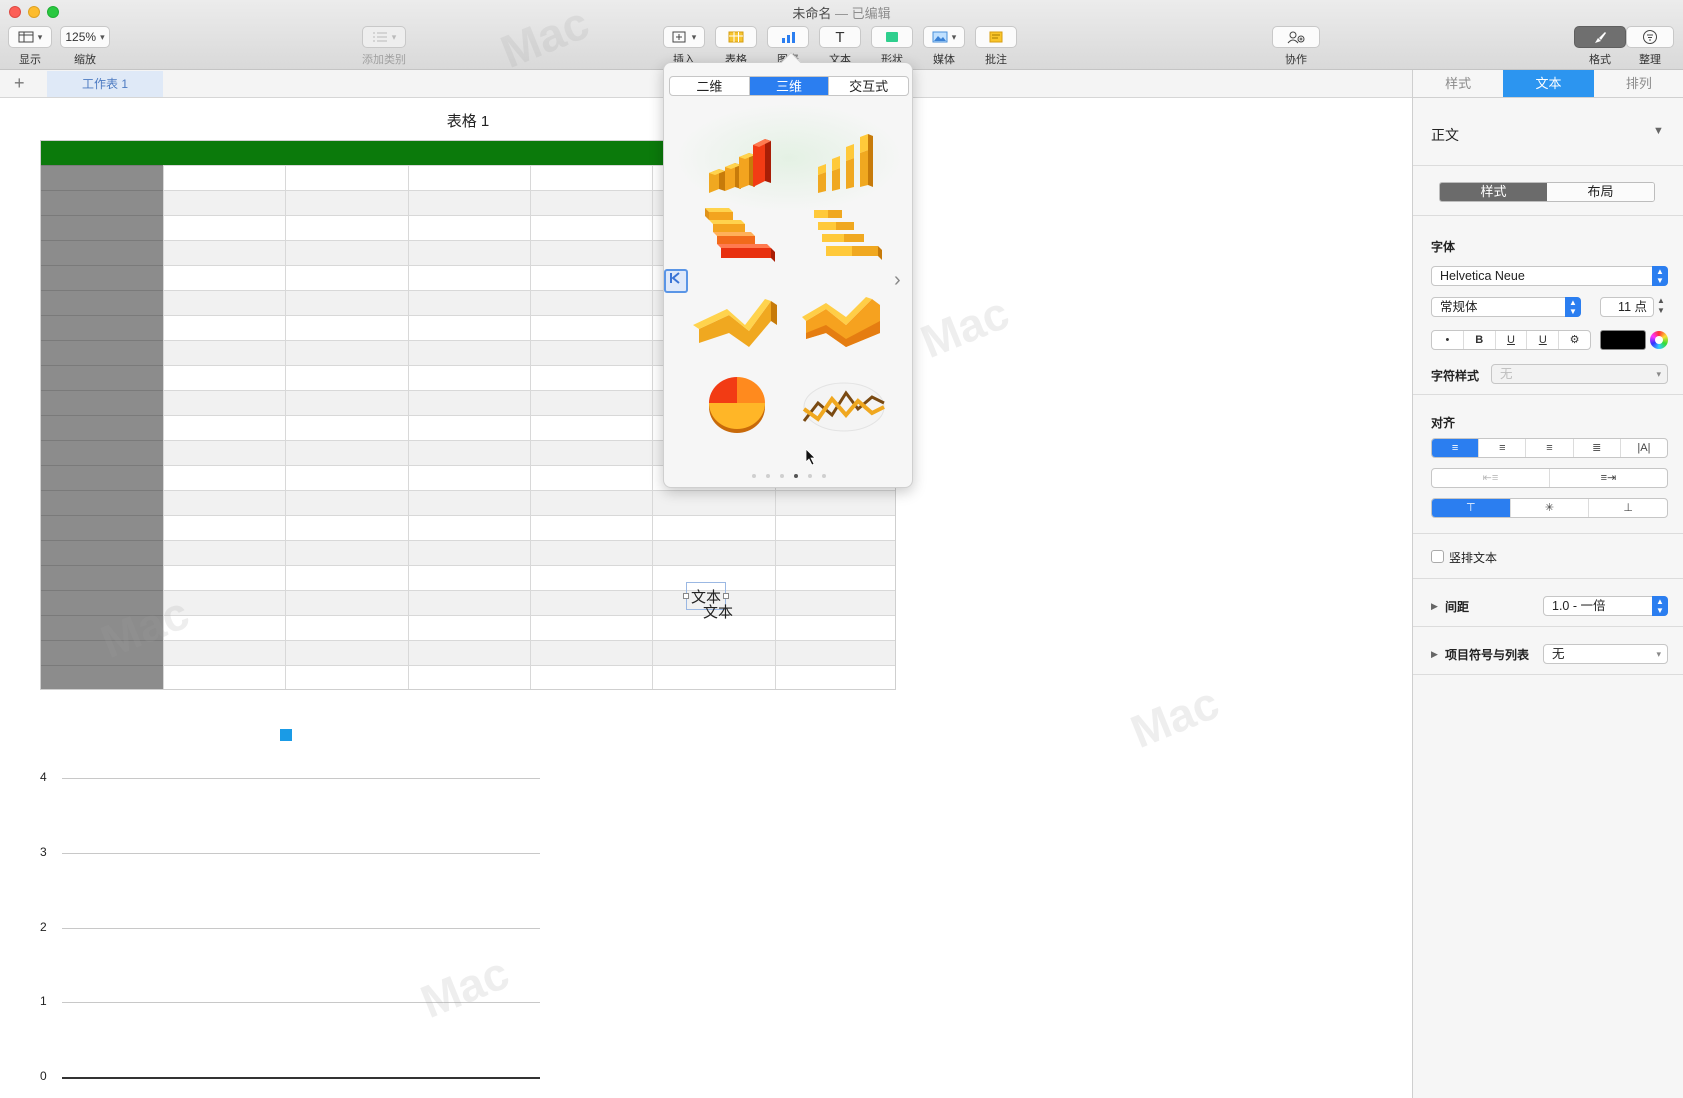  I want to click on add-sheet-button: +, so click(19, 83).